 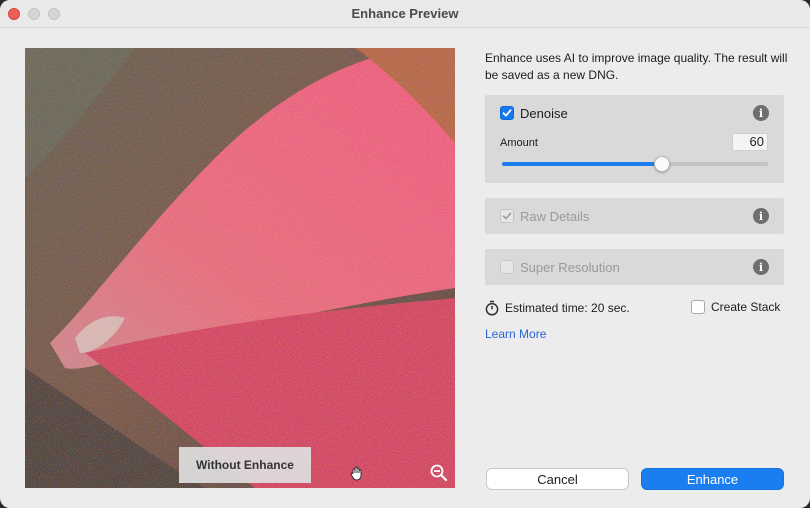 I want to click on super-resolution-panel: Super Resolution i, so click(x=634, y=267).